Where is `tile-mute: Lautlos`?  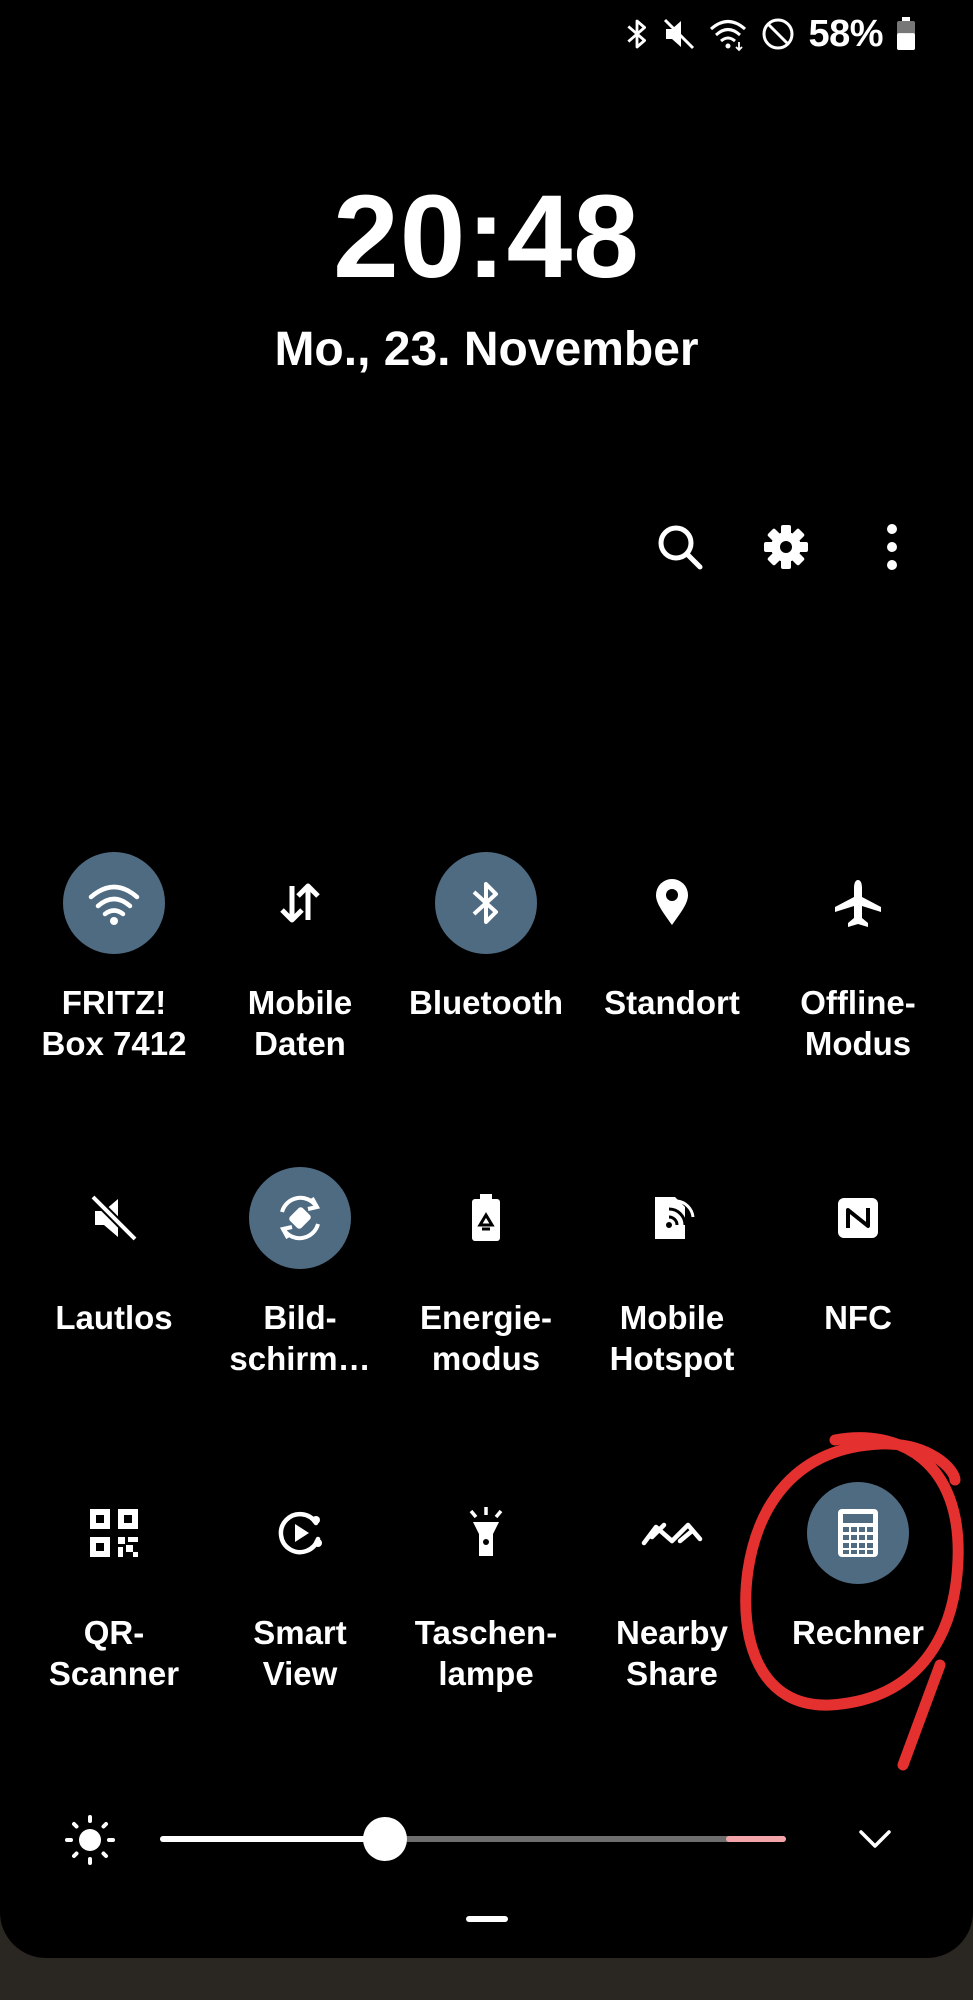
tile-mute: Lautlos is located at coordinates (114, 1252).